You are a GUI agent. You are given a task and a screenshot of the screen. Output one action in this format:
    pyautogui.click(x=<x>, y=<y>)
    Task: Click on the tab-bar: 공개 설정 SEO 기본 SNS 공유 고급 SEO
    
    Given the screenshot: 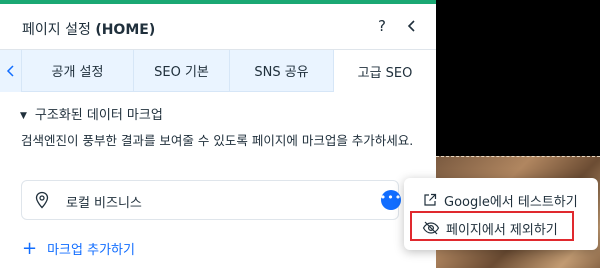 What is the action you would take?
    pyautogui.click(x=218, y=71)
    